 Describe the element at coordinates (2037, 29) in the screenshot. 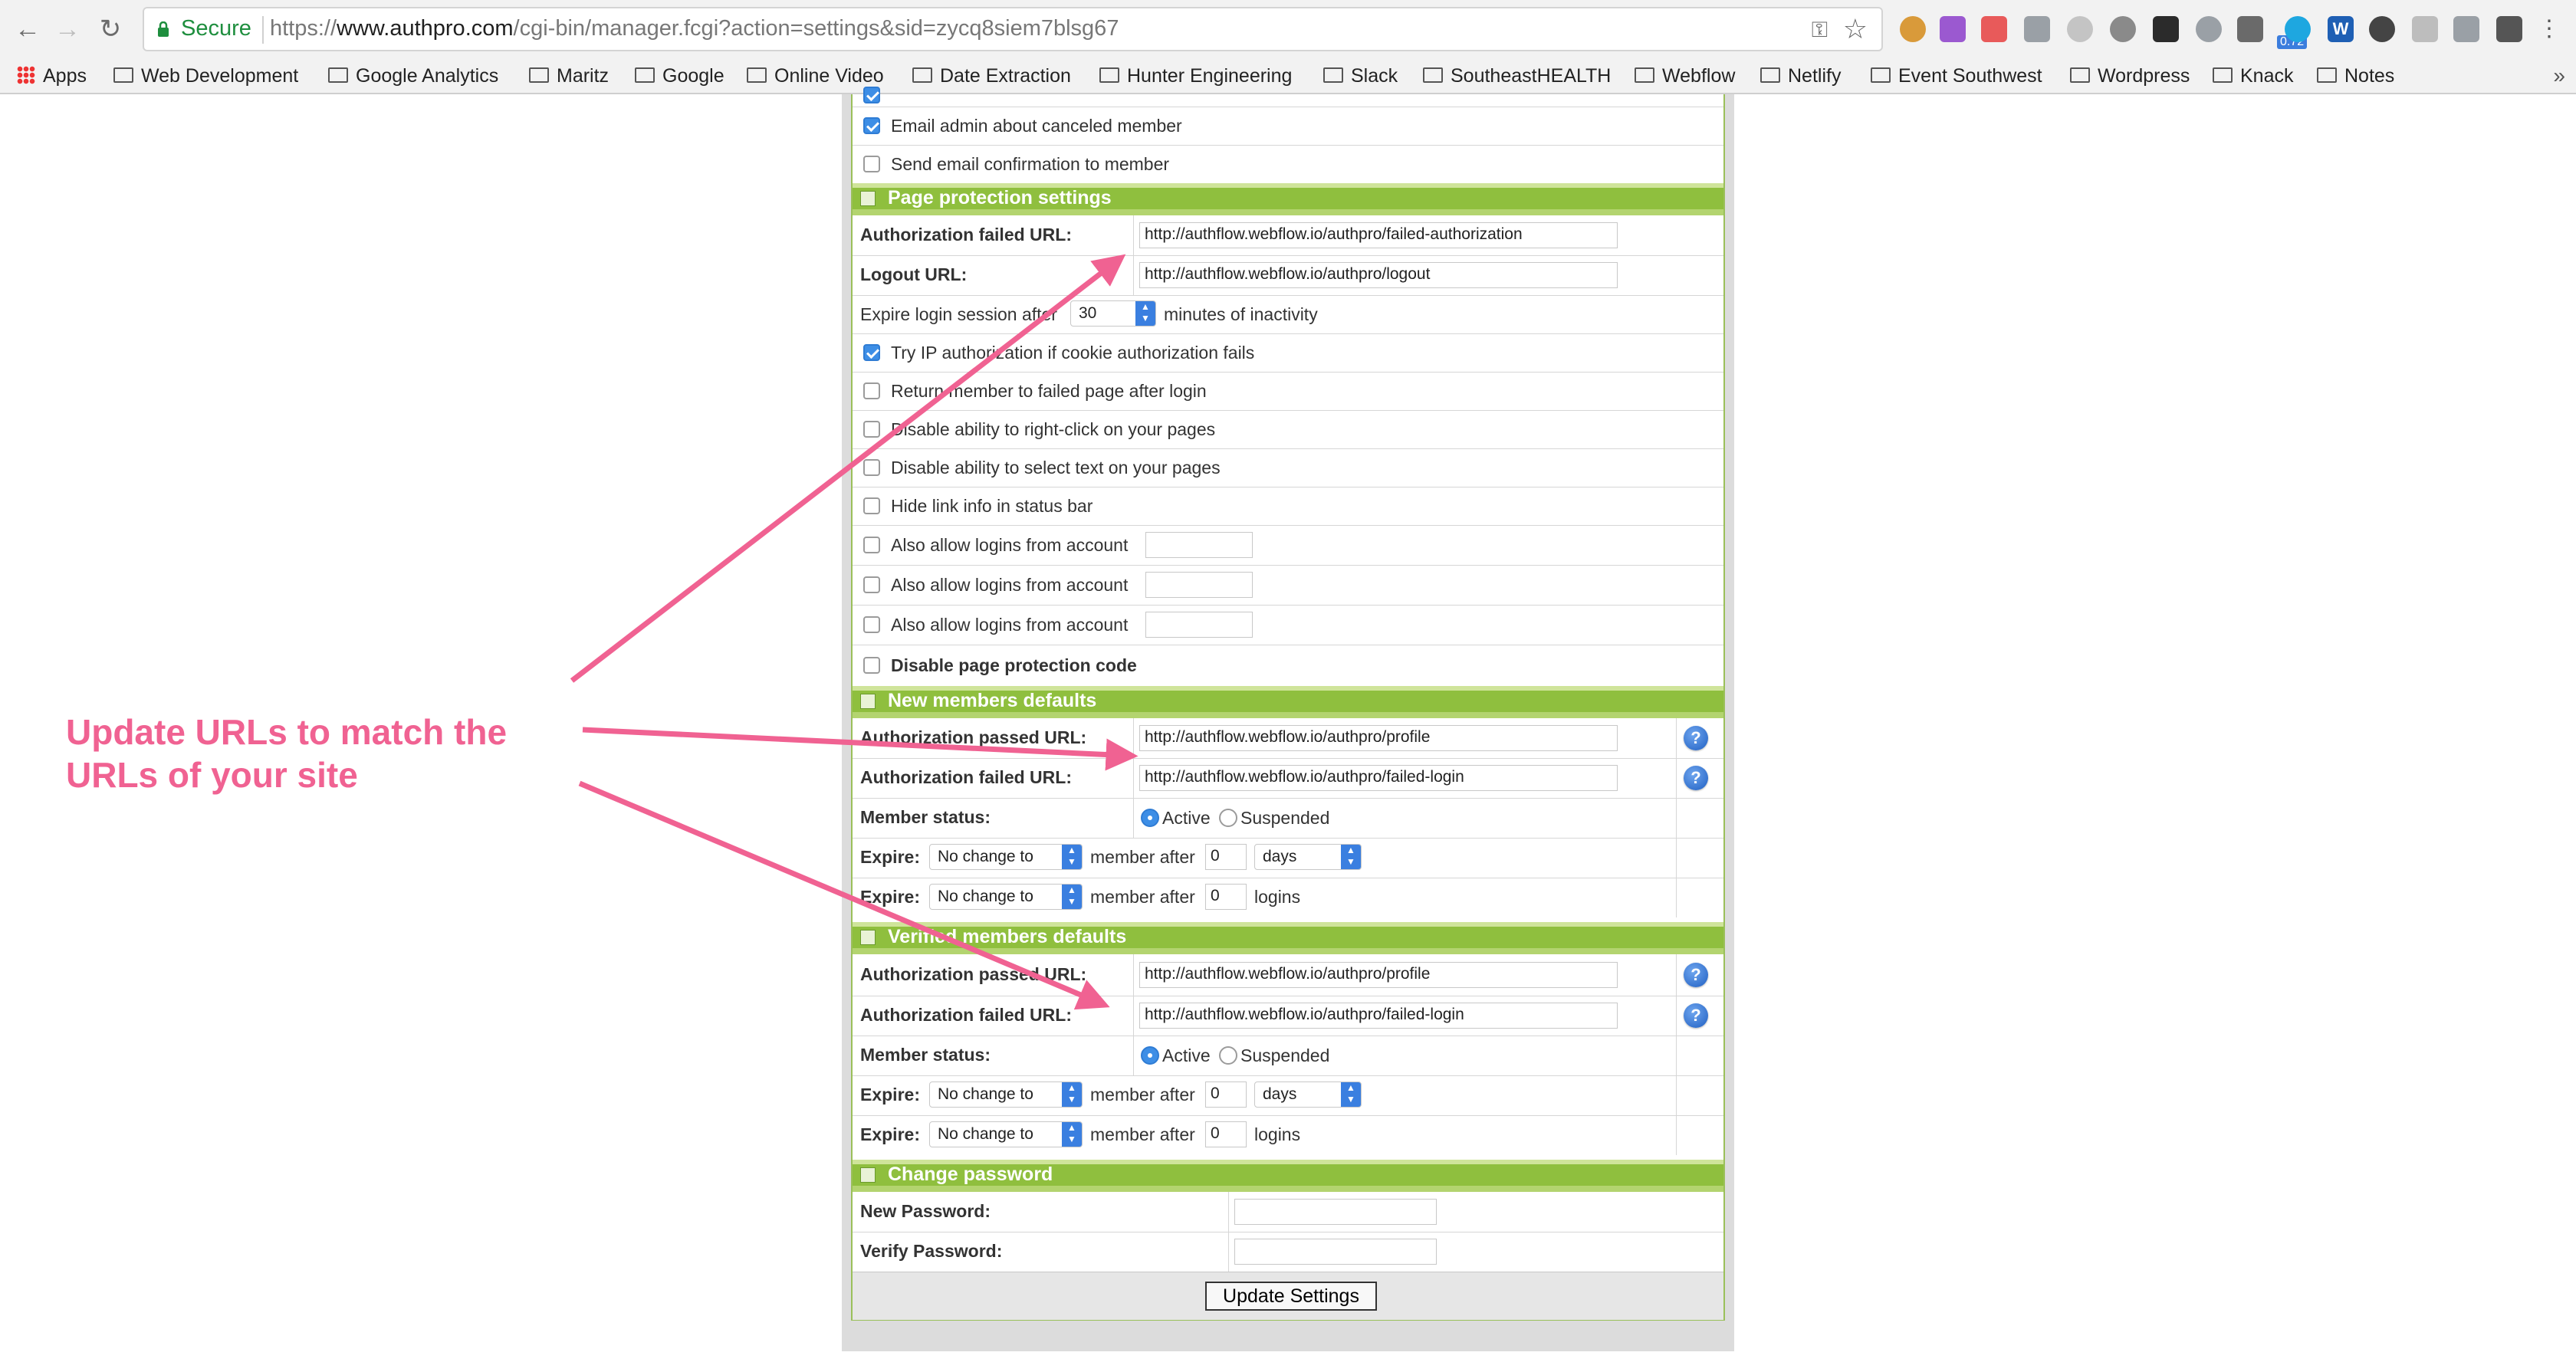

I see `code-extension-icon` at that location.